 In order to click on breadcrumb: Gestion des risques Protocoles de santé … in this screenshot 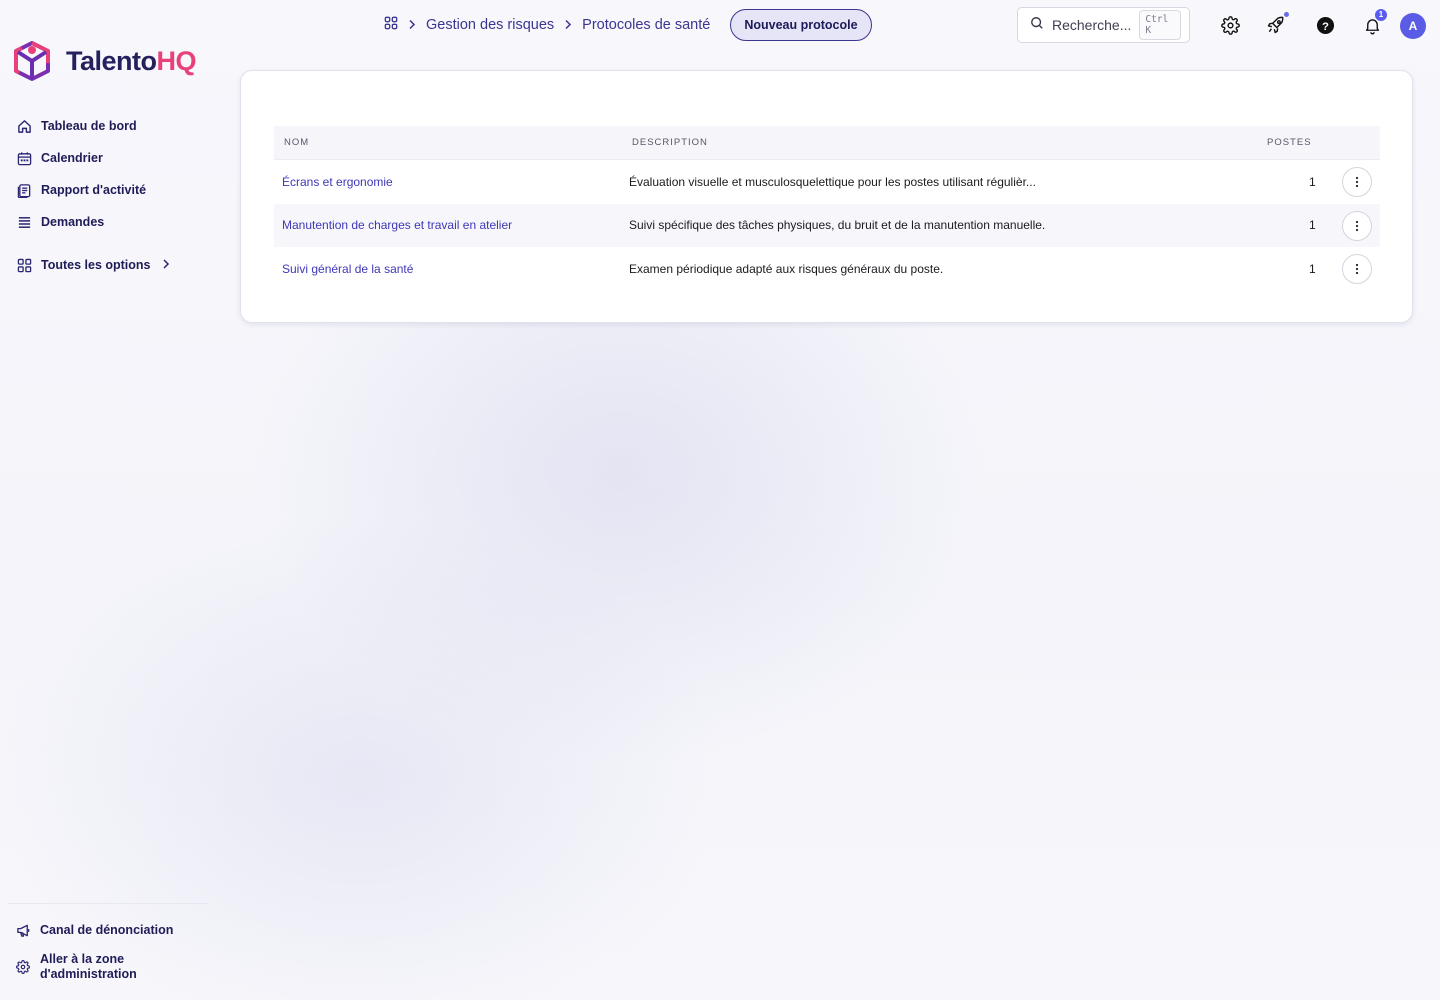, I will do `click(628, 25)`.